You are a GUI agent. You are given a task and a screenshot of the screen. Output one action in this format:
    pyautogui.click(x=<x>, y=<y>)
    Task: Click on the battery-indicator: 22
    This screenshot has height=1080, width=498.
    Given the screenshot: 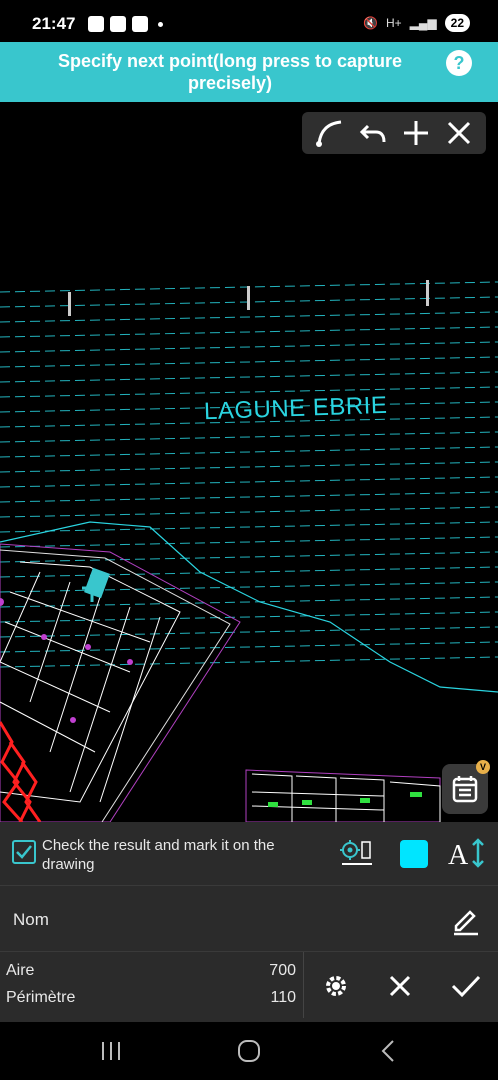 What is the action you would take?
    pyautogui.click(x=457, y=23)
    